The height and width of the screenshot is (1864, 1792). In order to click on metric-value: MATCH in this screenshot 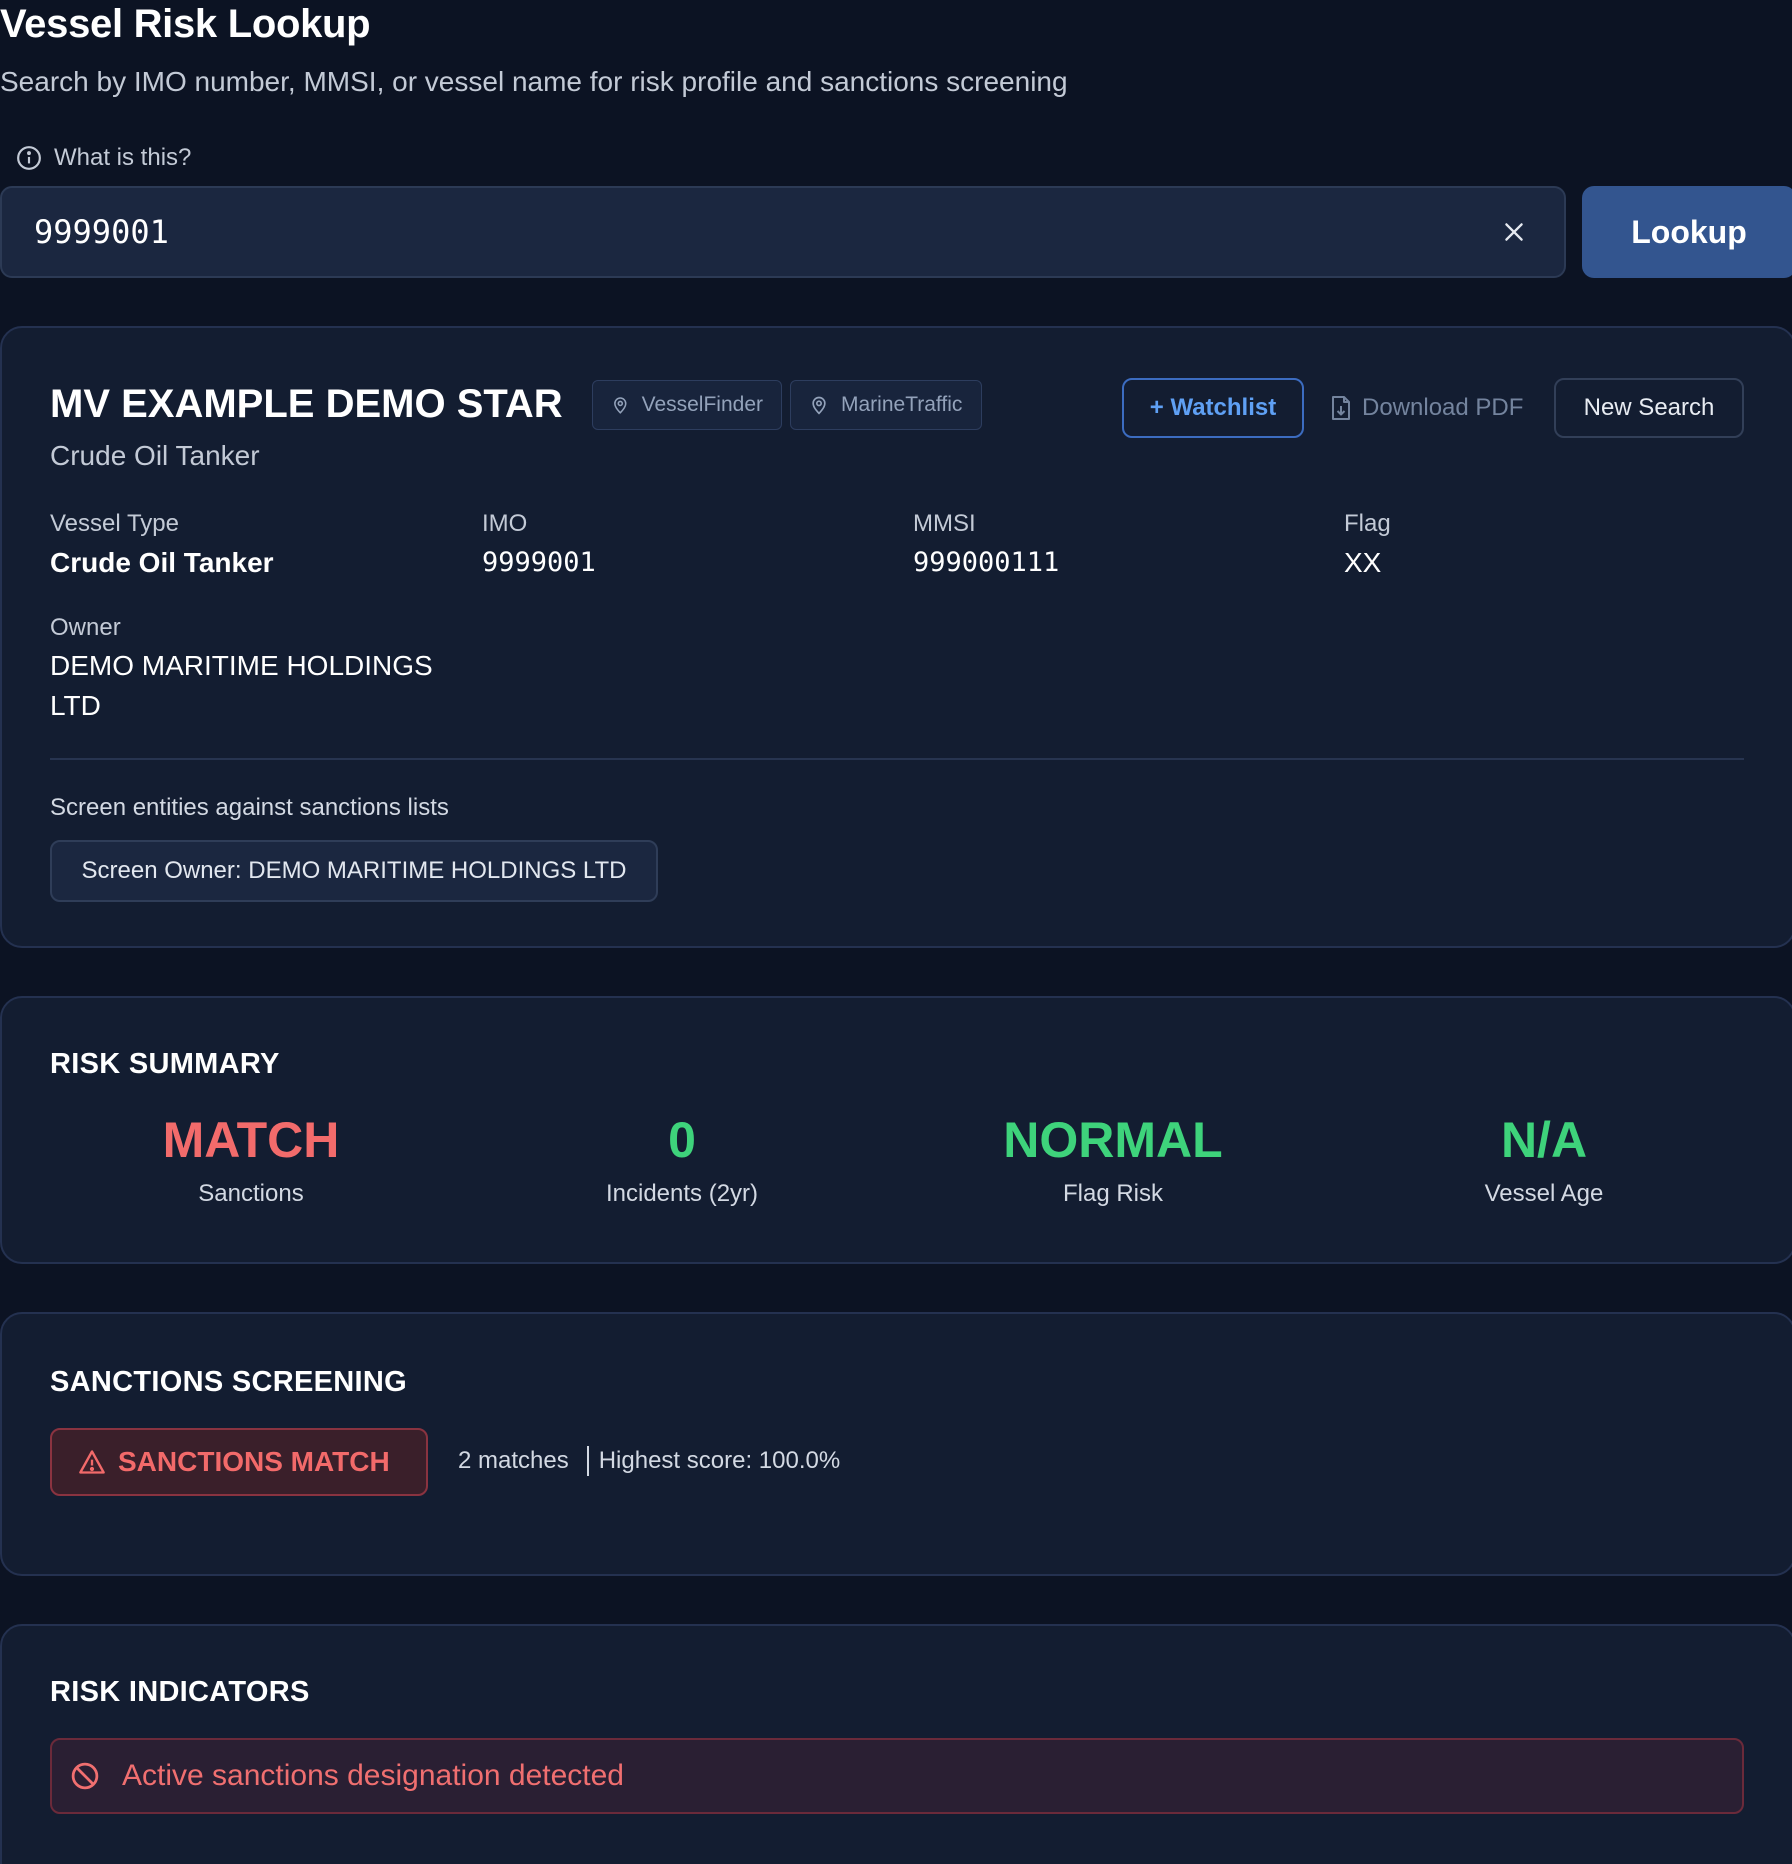, I will do `click(251, 1140)`.